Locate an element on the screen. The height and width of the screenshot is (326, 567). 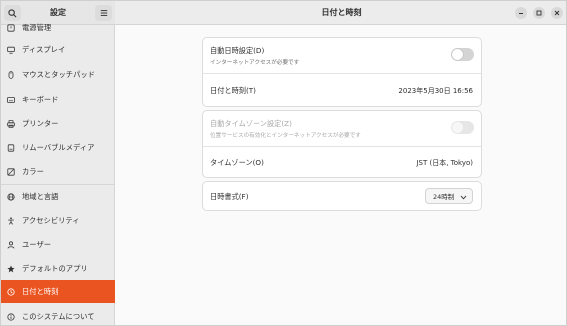
sidebar-item-mouse: マウスとタッチパッド is located at coordinates (58, 74).